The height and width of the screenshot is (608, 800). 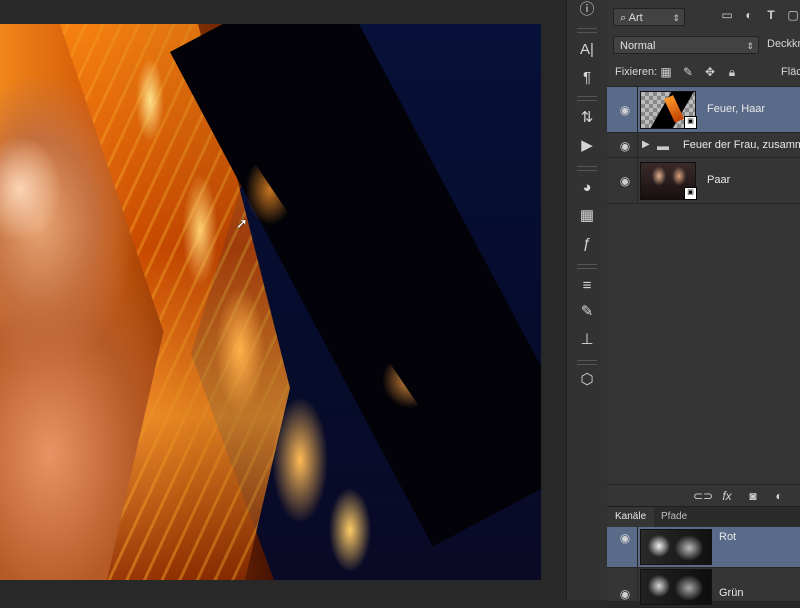 What do you see at coordinates (703, 110) in the screenshot?
I see `layer-row-feuer-haar: ◉ ▣ Feuer, Haar` at bounding box center [703, 110].